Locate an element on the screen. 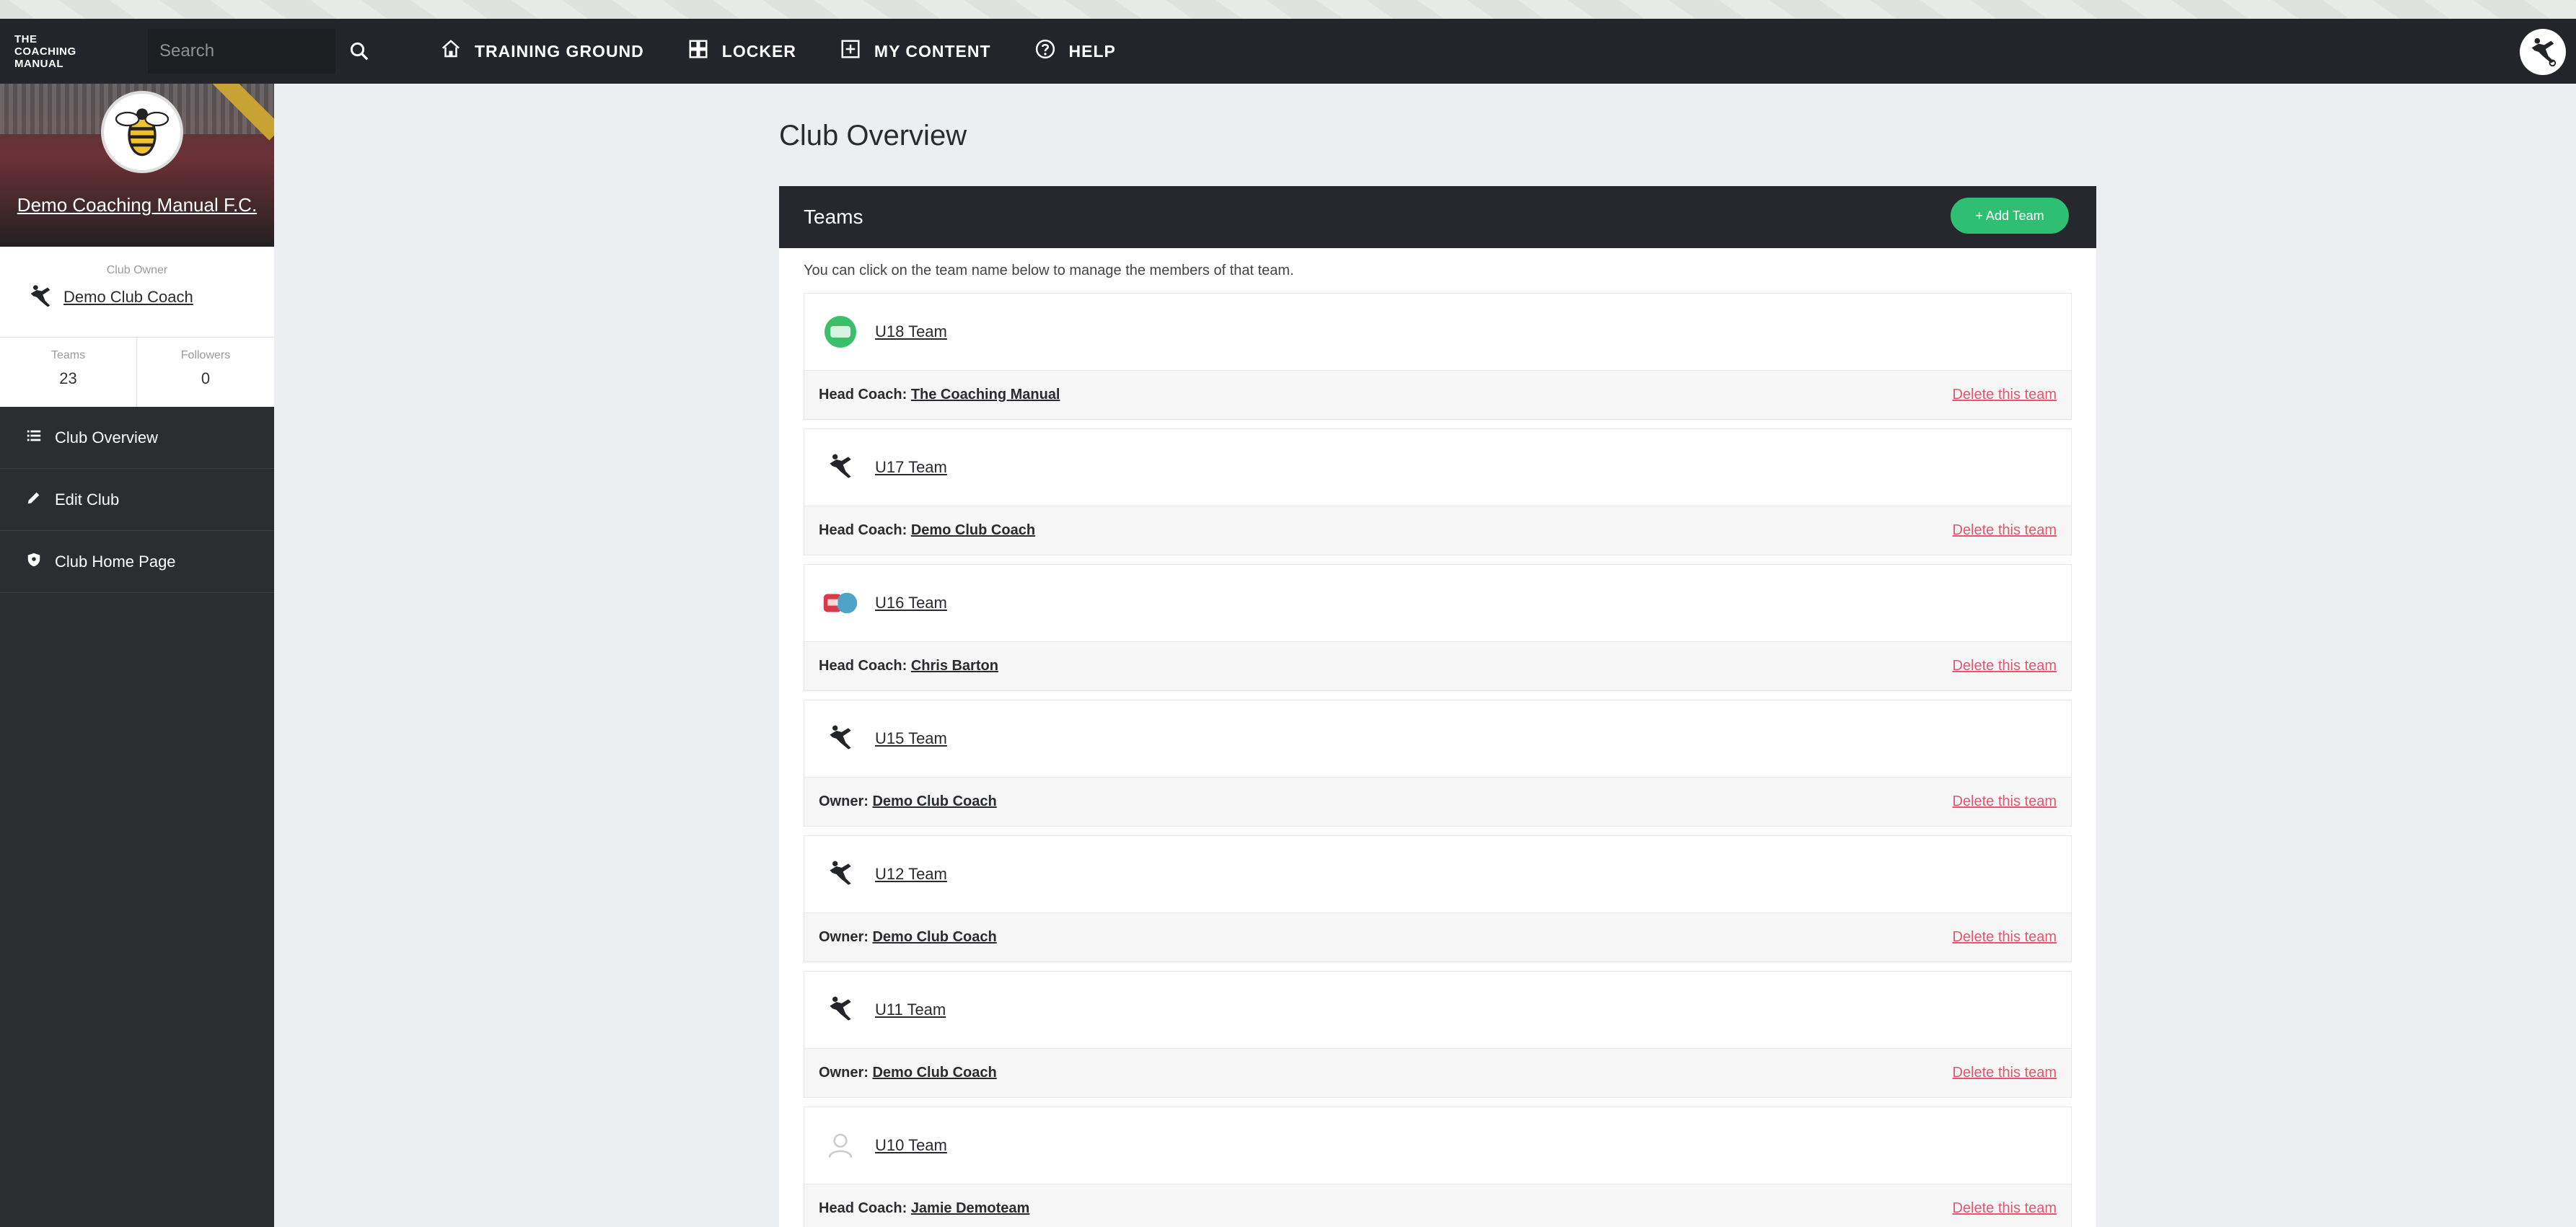  stat-teams: Teams 23 is located at coordinates (68, 372).